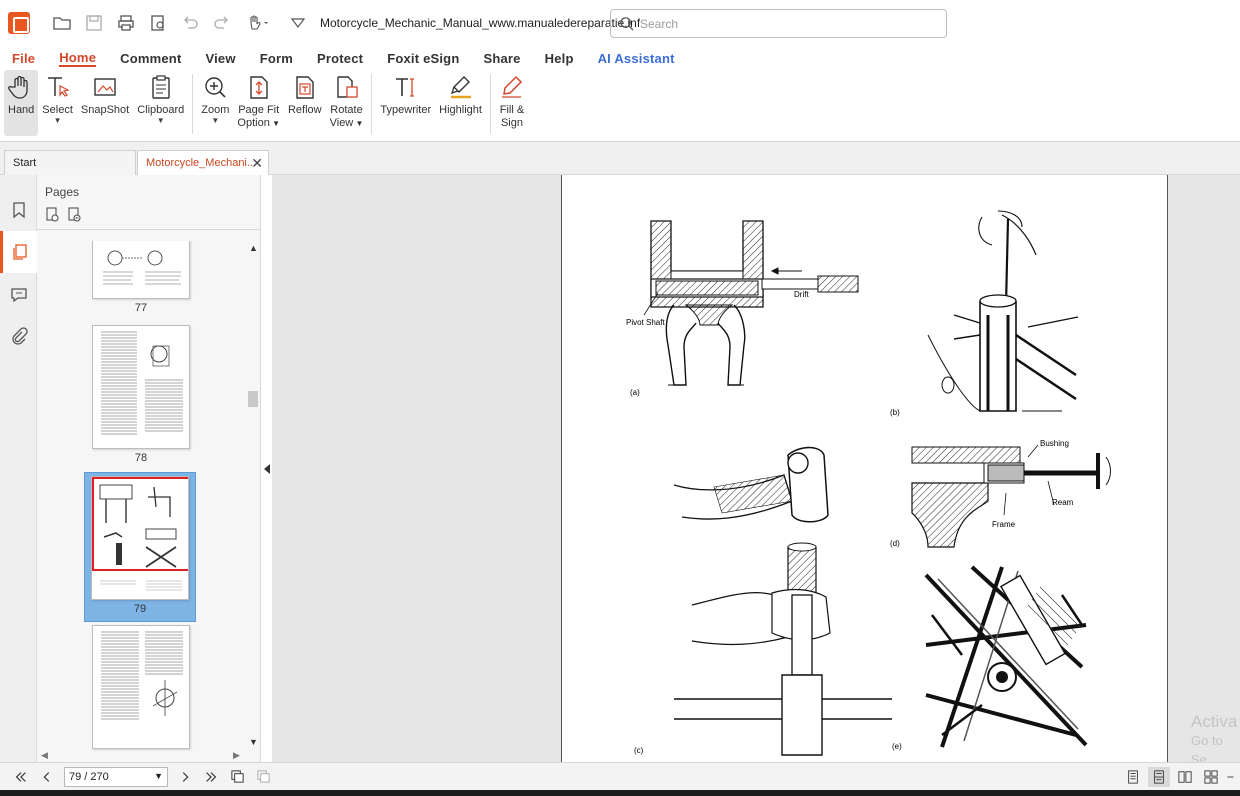 This screenshot has width=1240, height=796. I want to click on snapshot-label: SnapShot, so click(105, 110).